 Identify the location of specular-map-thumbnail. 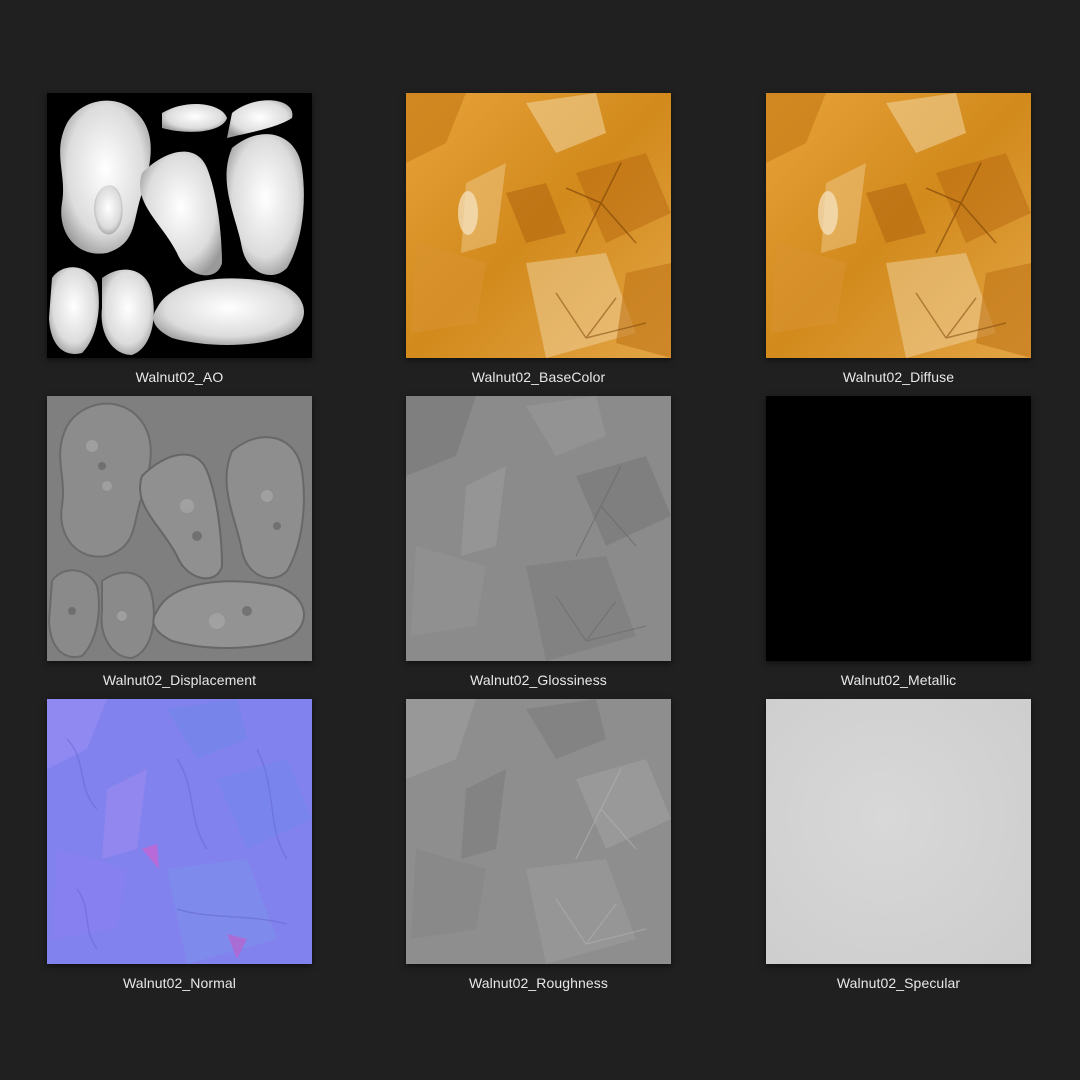
(898, 831).